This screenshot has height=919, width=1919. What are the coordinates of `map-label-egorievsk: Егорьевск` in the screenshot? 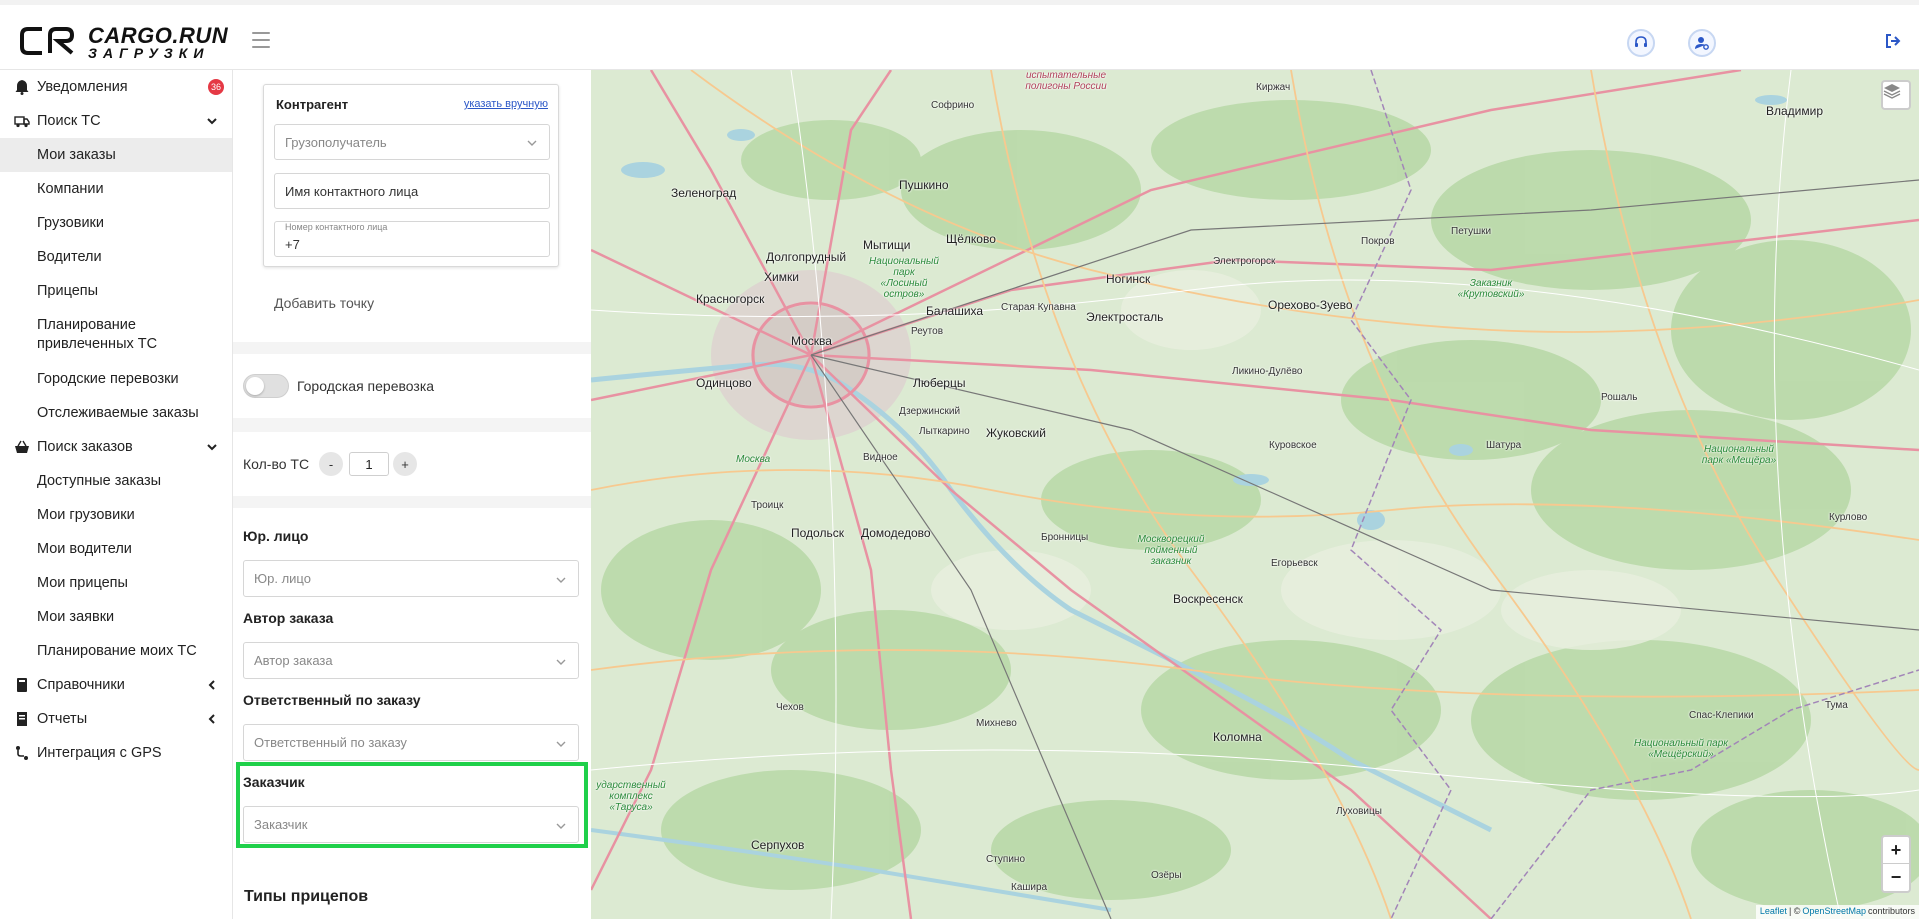 It's located at (1294, 563).